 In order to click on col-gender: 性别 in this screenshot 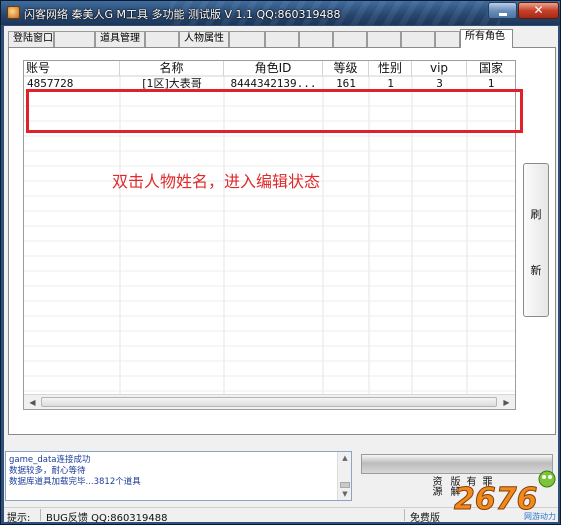, I will do `click(390, 68)`.